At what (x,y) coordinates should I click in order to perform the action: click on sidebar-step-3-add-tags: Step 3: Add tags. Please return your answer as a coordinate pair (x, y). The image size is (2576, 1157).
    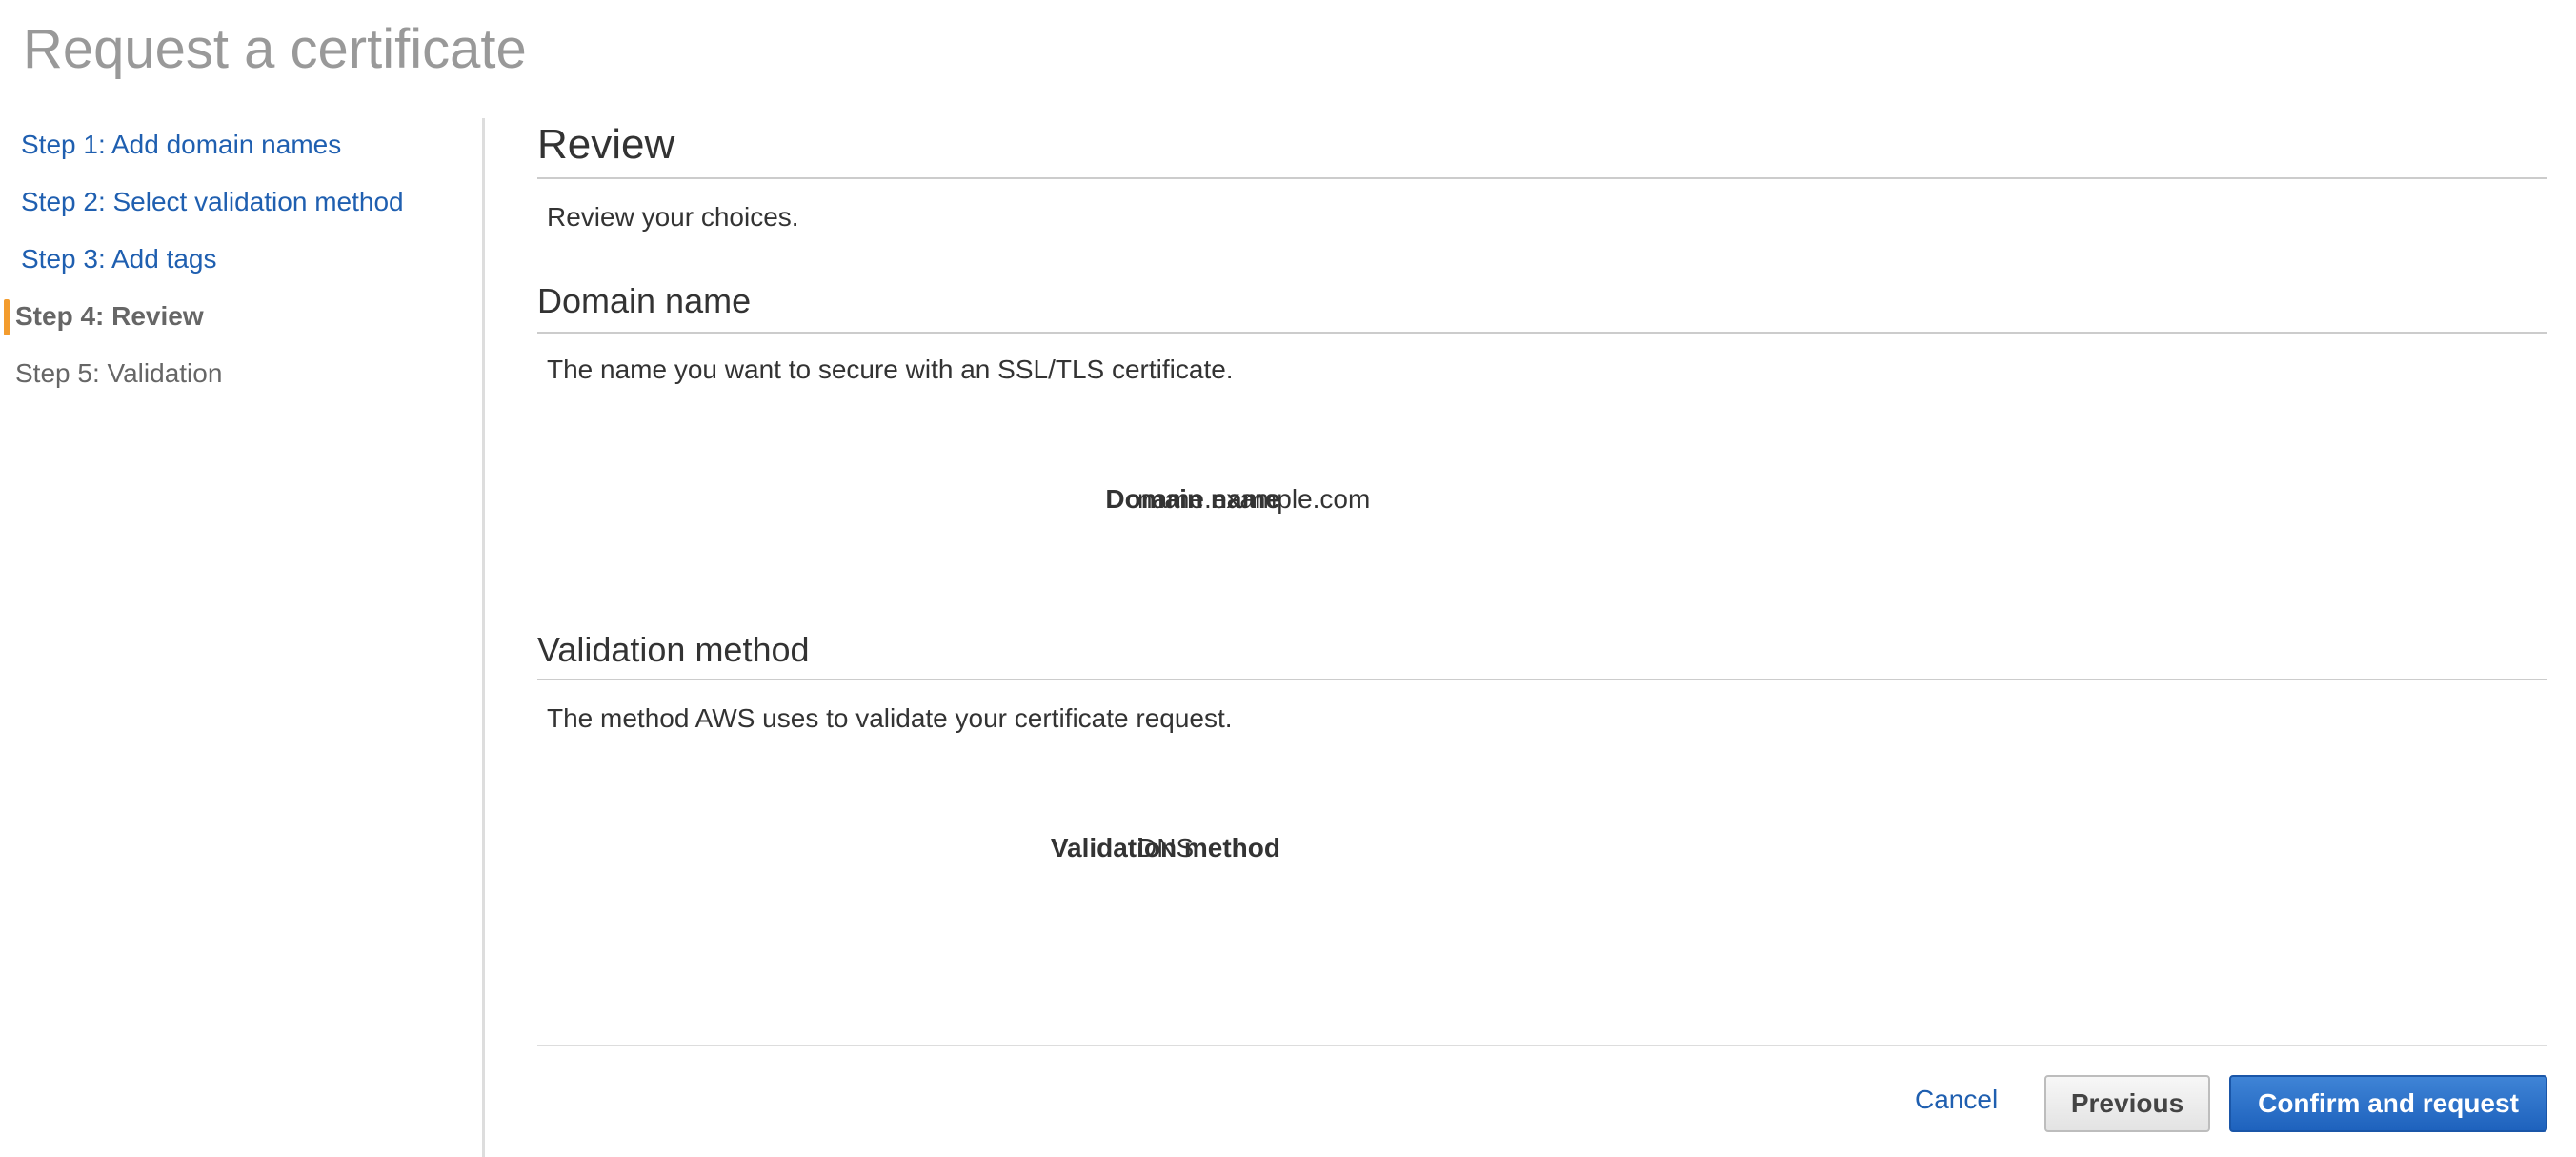
    Looking at the image, I should click on (241, 263).